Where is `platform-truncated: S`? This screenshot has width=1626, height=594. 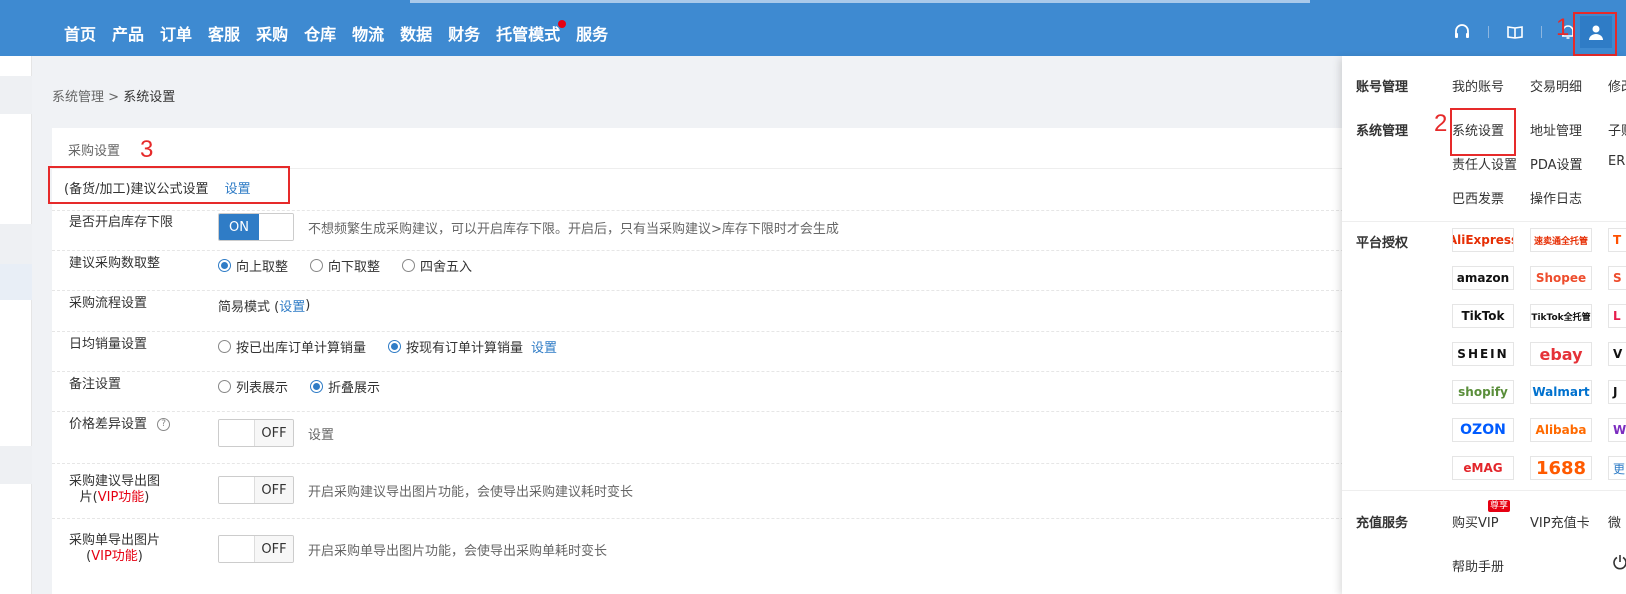 platform-truncated: S is located at coordinates (1617, 278).